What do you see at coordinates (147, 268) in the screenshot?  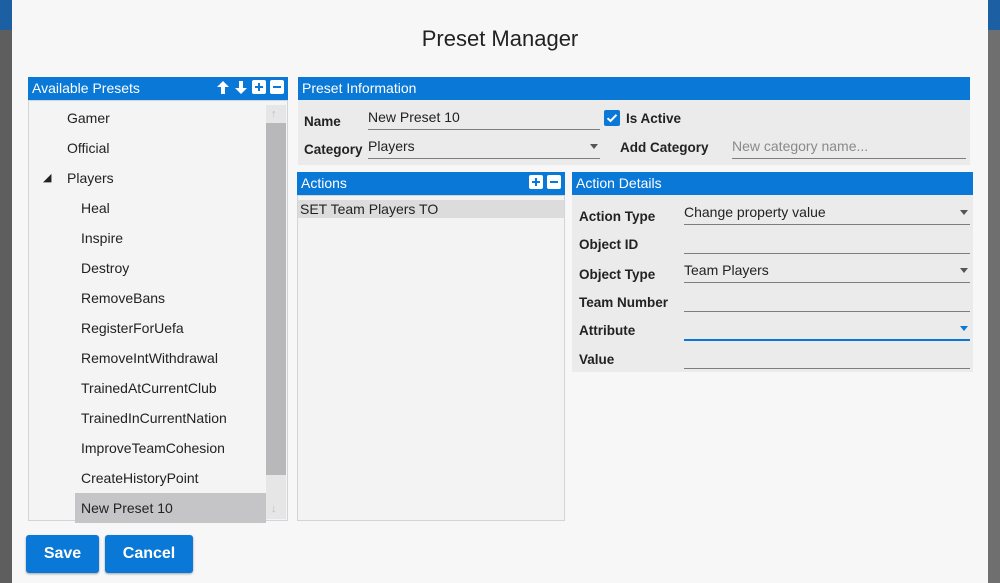 I see `preset-item: Destroy` at bounding box center [147, 268].